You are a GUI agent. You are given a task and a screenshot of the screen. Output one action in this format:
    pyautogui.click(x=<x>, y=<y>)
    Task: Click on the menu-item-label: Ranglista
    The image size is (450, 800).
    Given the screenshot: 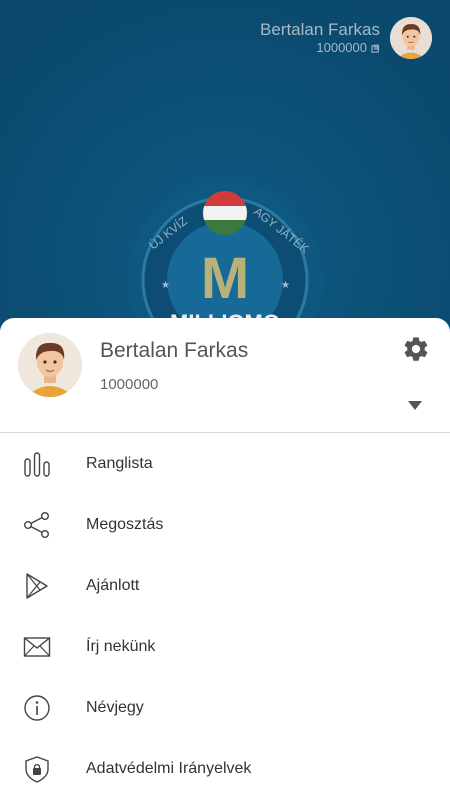 What is the action you would take?
    pyautogui.click(x=119, y=463)
    